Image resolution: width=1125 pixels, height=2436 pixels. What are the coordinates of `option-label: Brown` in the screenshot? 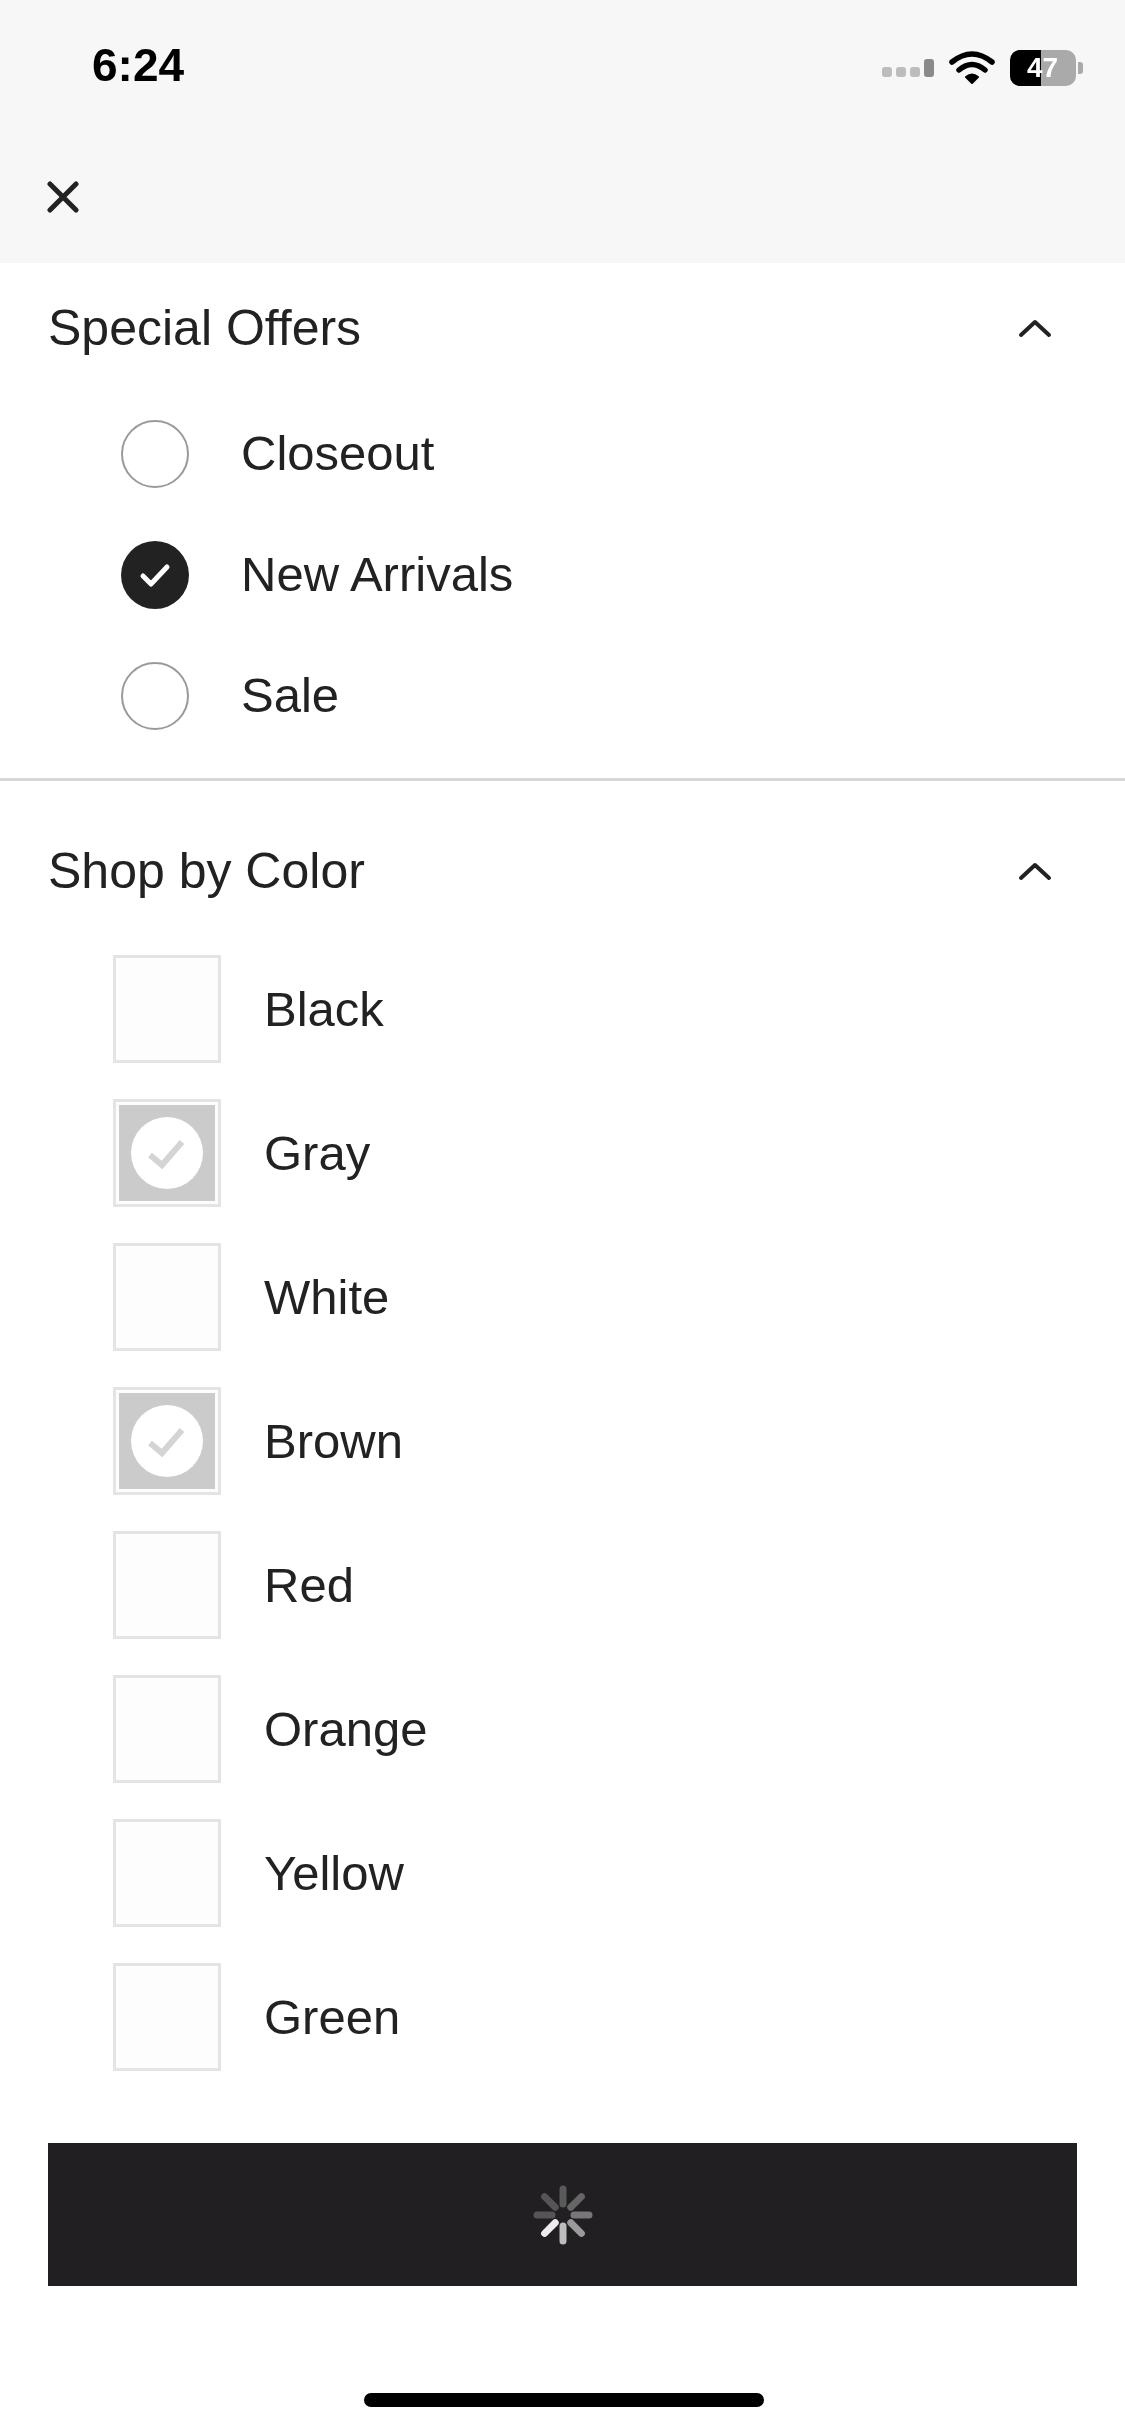 It's located at (333, 1441).